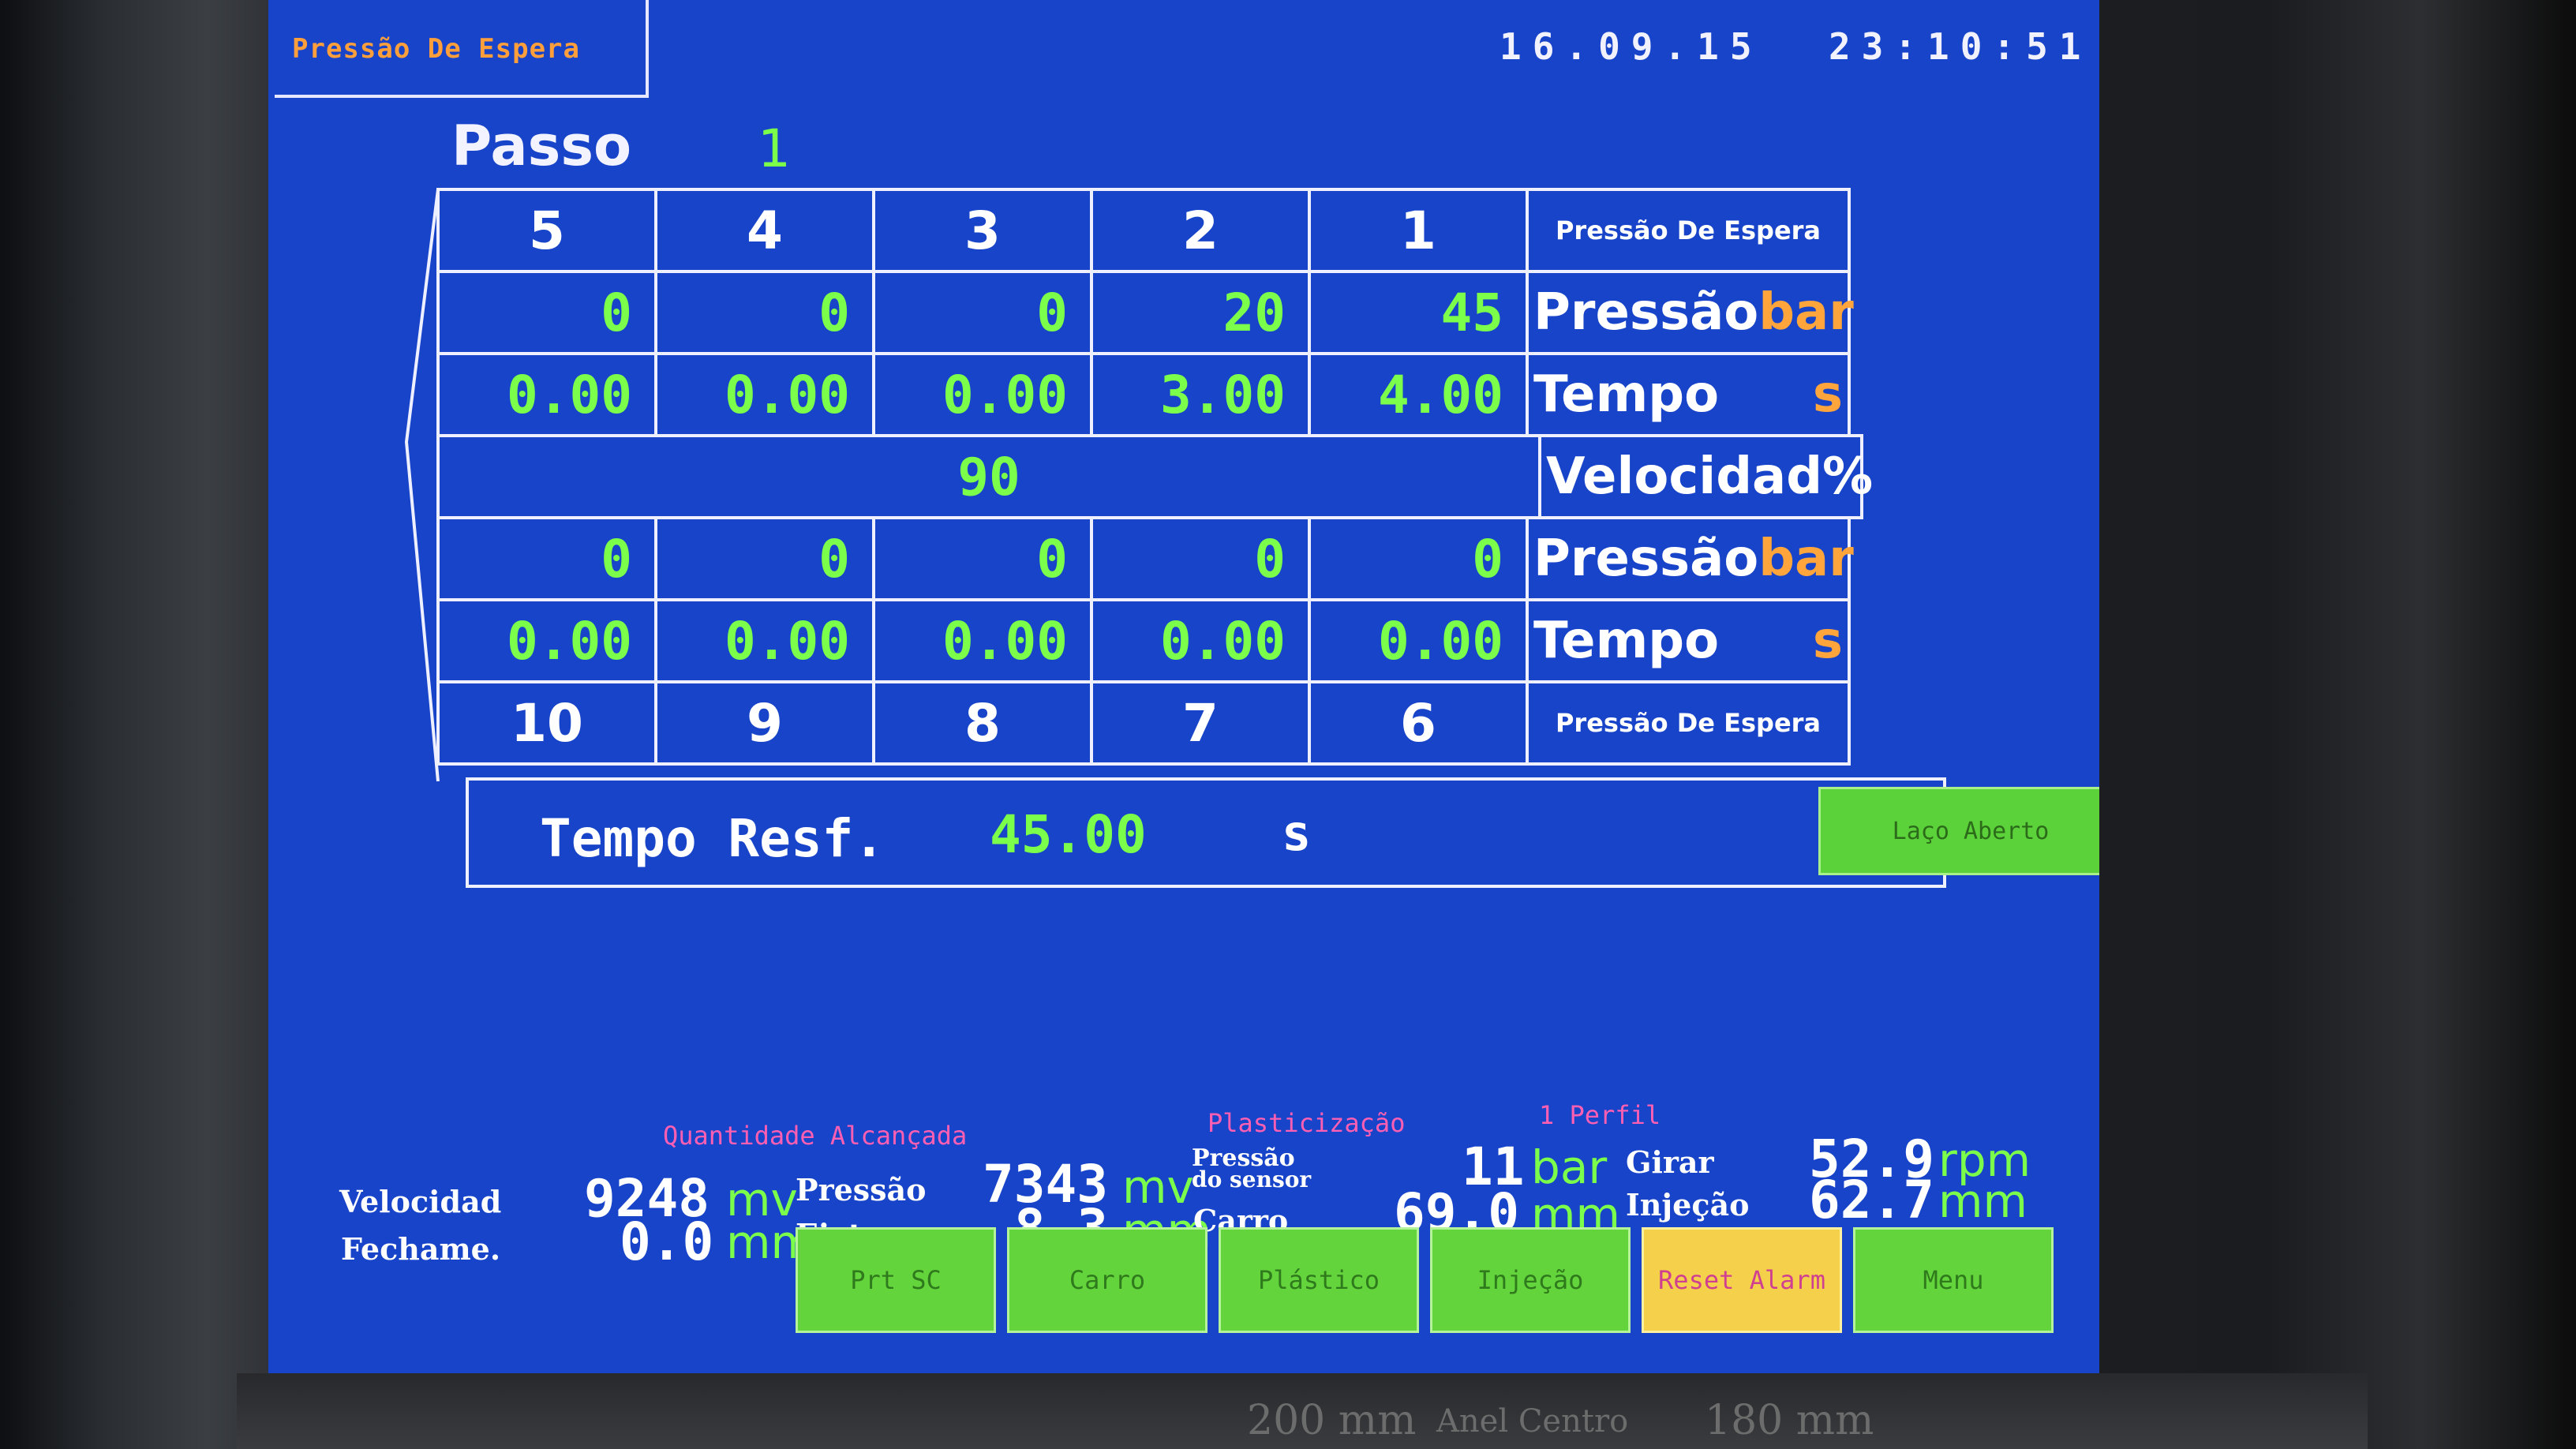 Image resolution: width=2576 pixels, height=1449 pixels. I want to click on velocidade-field: 90, so click(988, 476).